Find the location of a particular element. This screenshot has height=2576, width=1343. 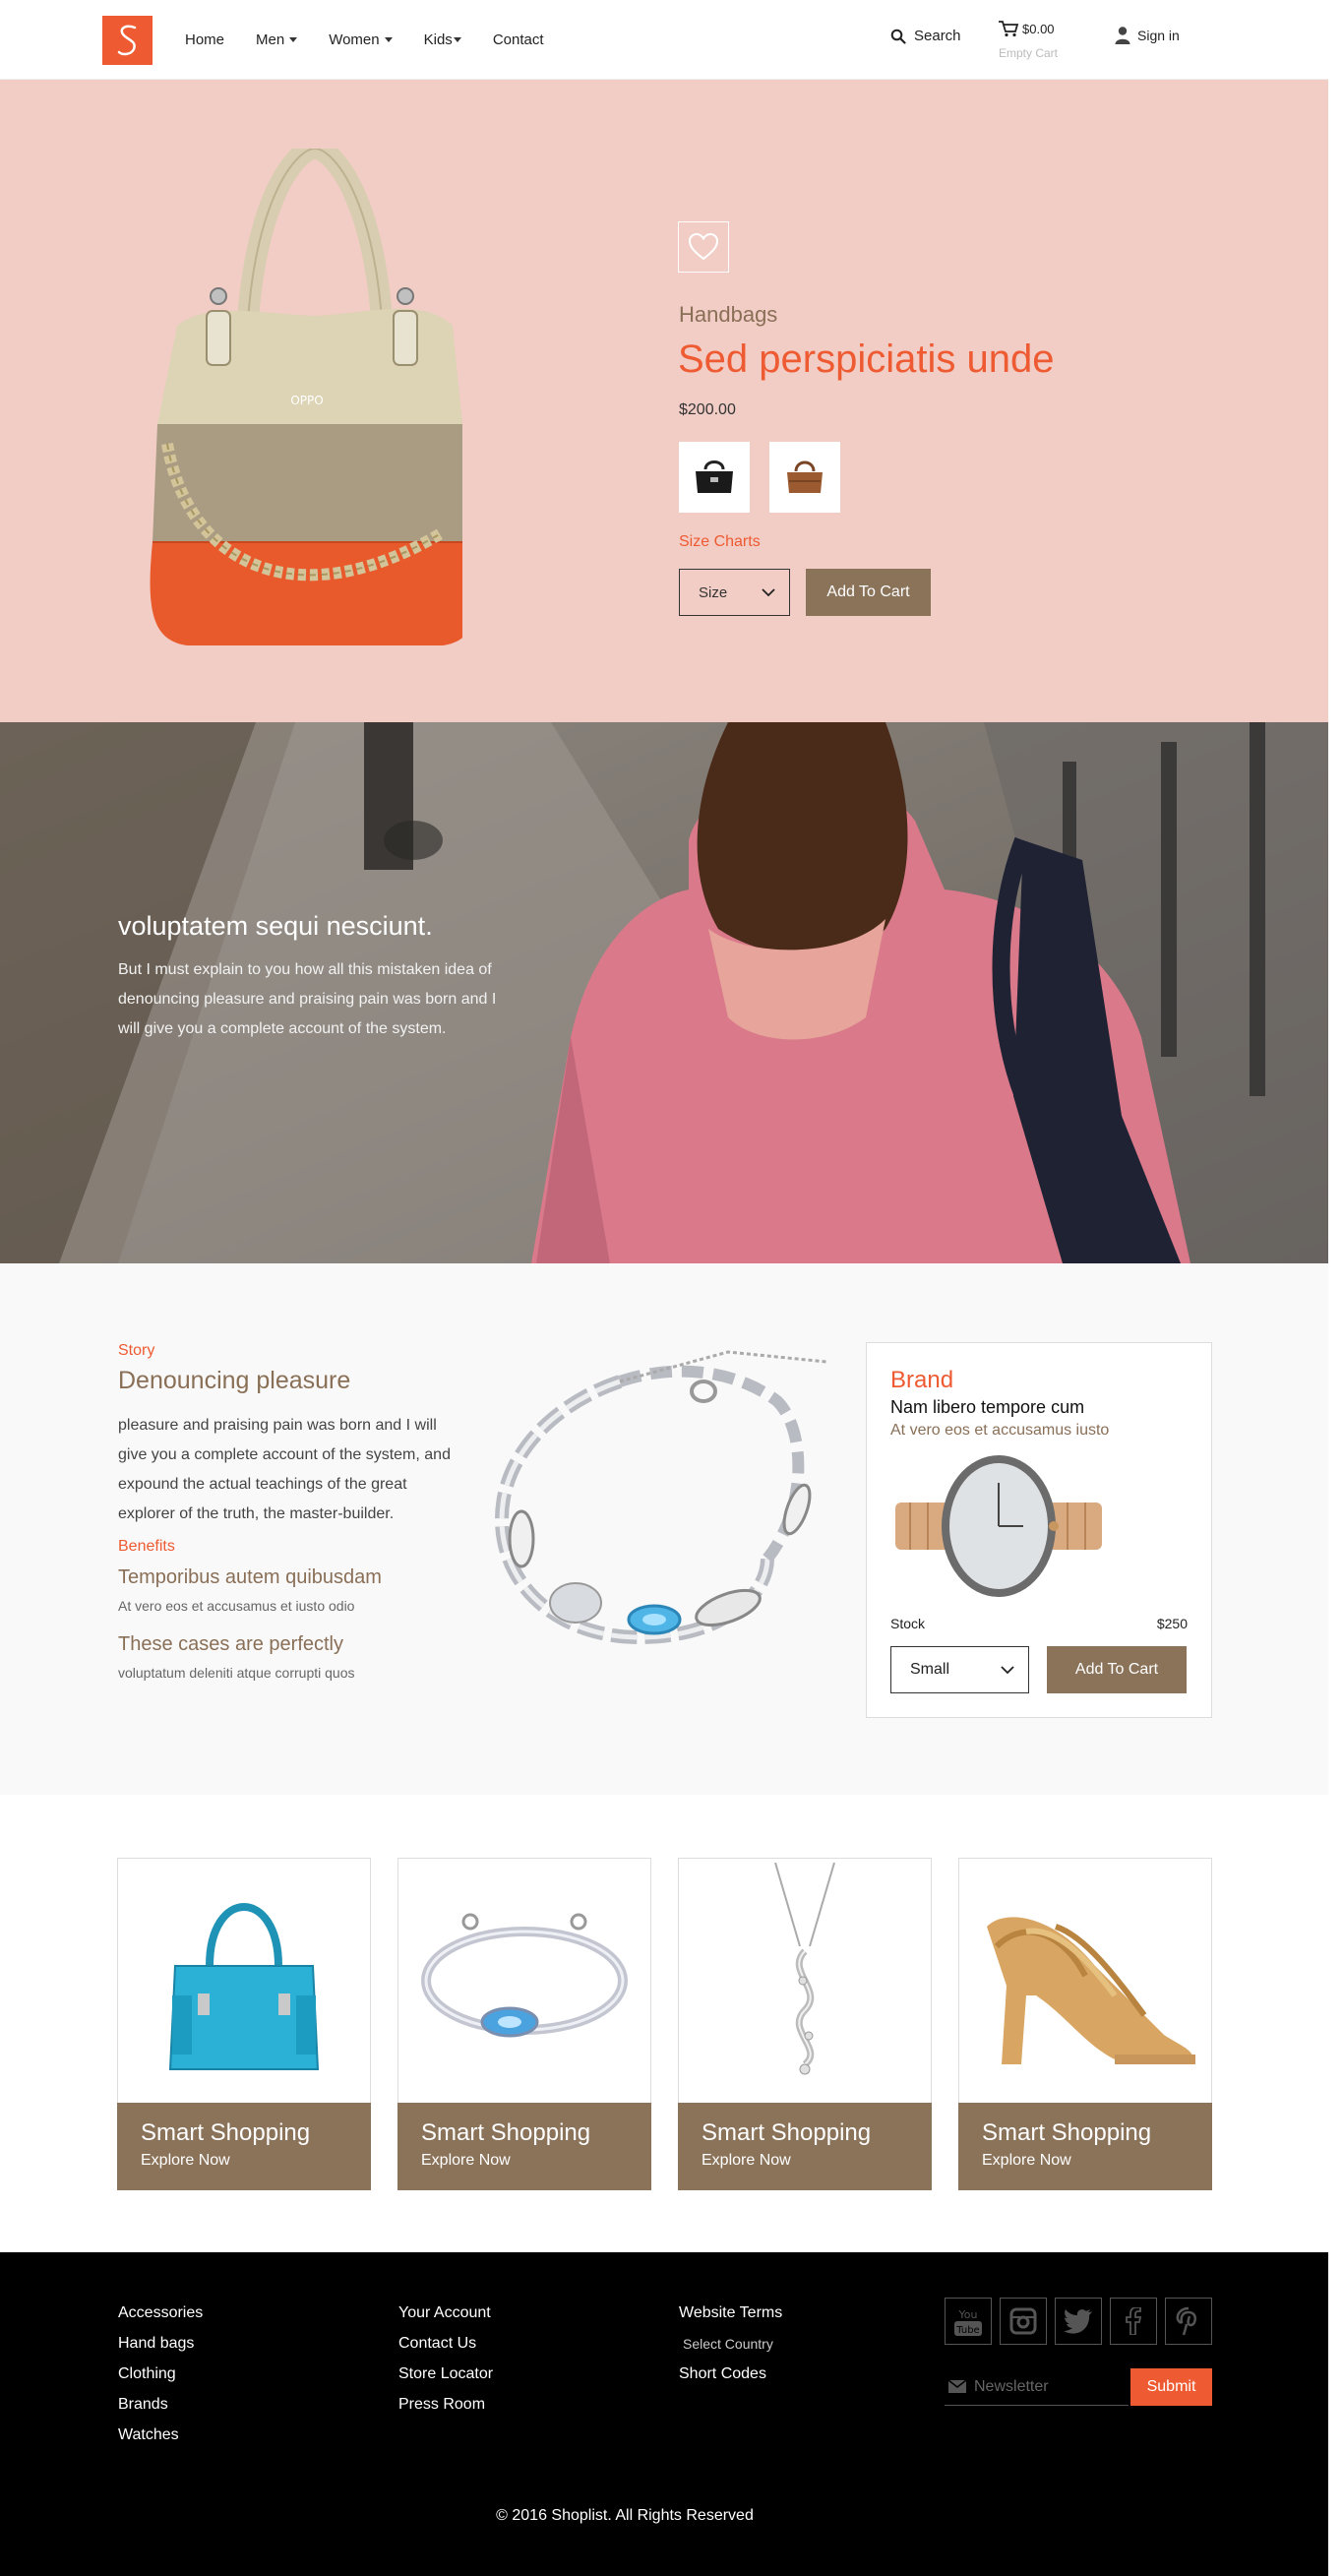

wishlist-button is located at coordinates (703, 247).